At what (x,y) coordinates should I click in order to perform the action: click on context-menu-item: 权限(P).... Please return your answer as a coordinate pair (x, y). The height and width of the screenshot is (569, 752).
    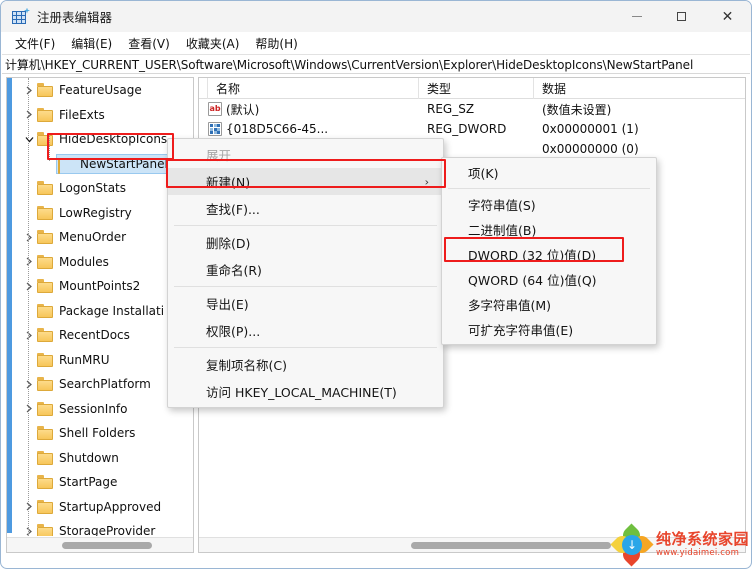
    Looking at the image, I should click on (305, 330).